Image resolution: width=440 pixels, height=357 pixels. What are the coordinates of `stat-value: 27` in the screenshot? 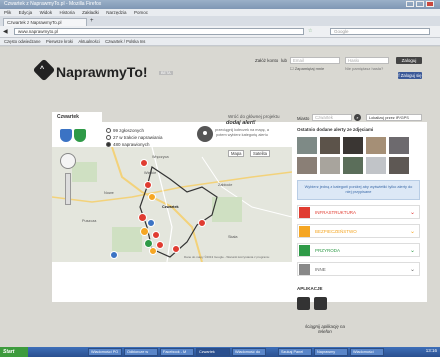 It's located at (116, 137).